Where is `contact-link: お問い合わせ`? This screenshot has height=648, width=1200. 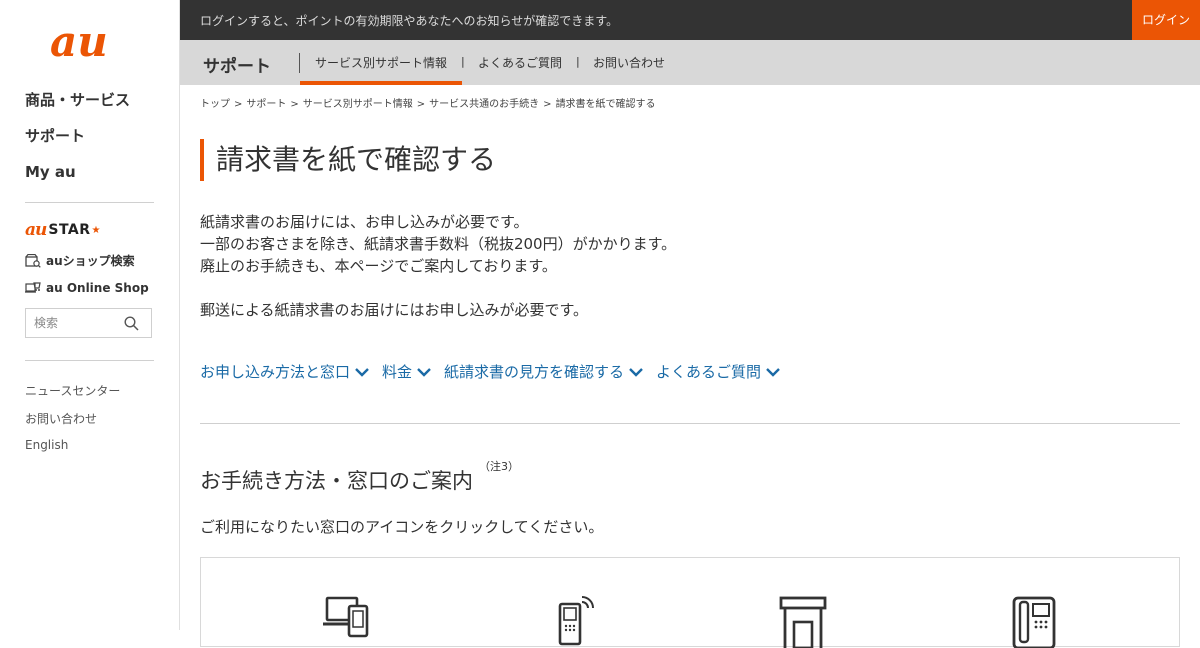 contact-link: お問い合わせ is located at coordinates (61, 418).